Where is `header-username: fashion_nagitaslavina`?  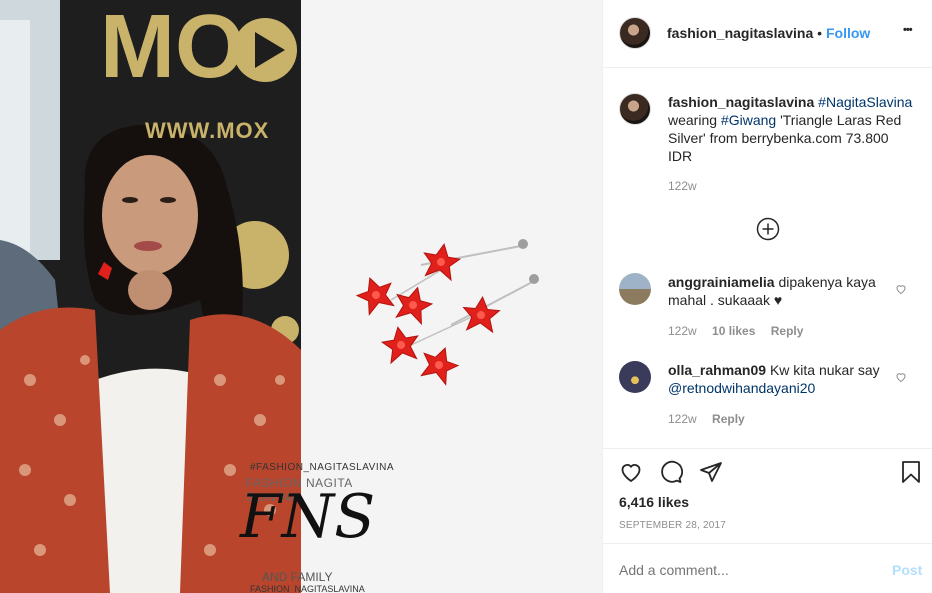
header-username: fashion_nagitaslavina is located at coordinates (740, 33).